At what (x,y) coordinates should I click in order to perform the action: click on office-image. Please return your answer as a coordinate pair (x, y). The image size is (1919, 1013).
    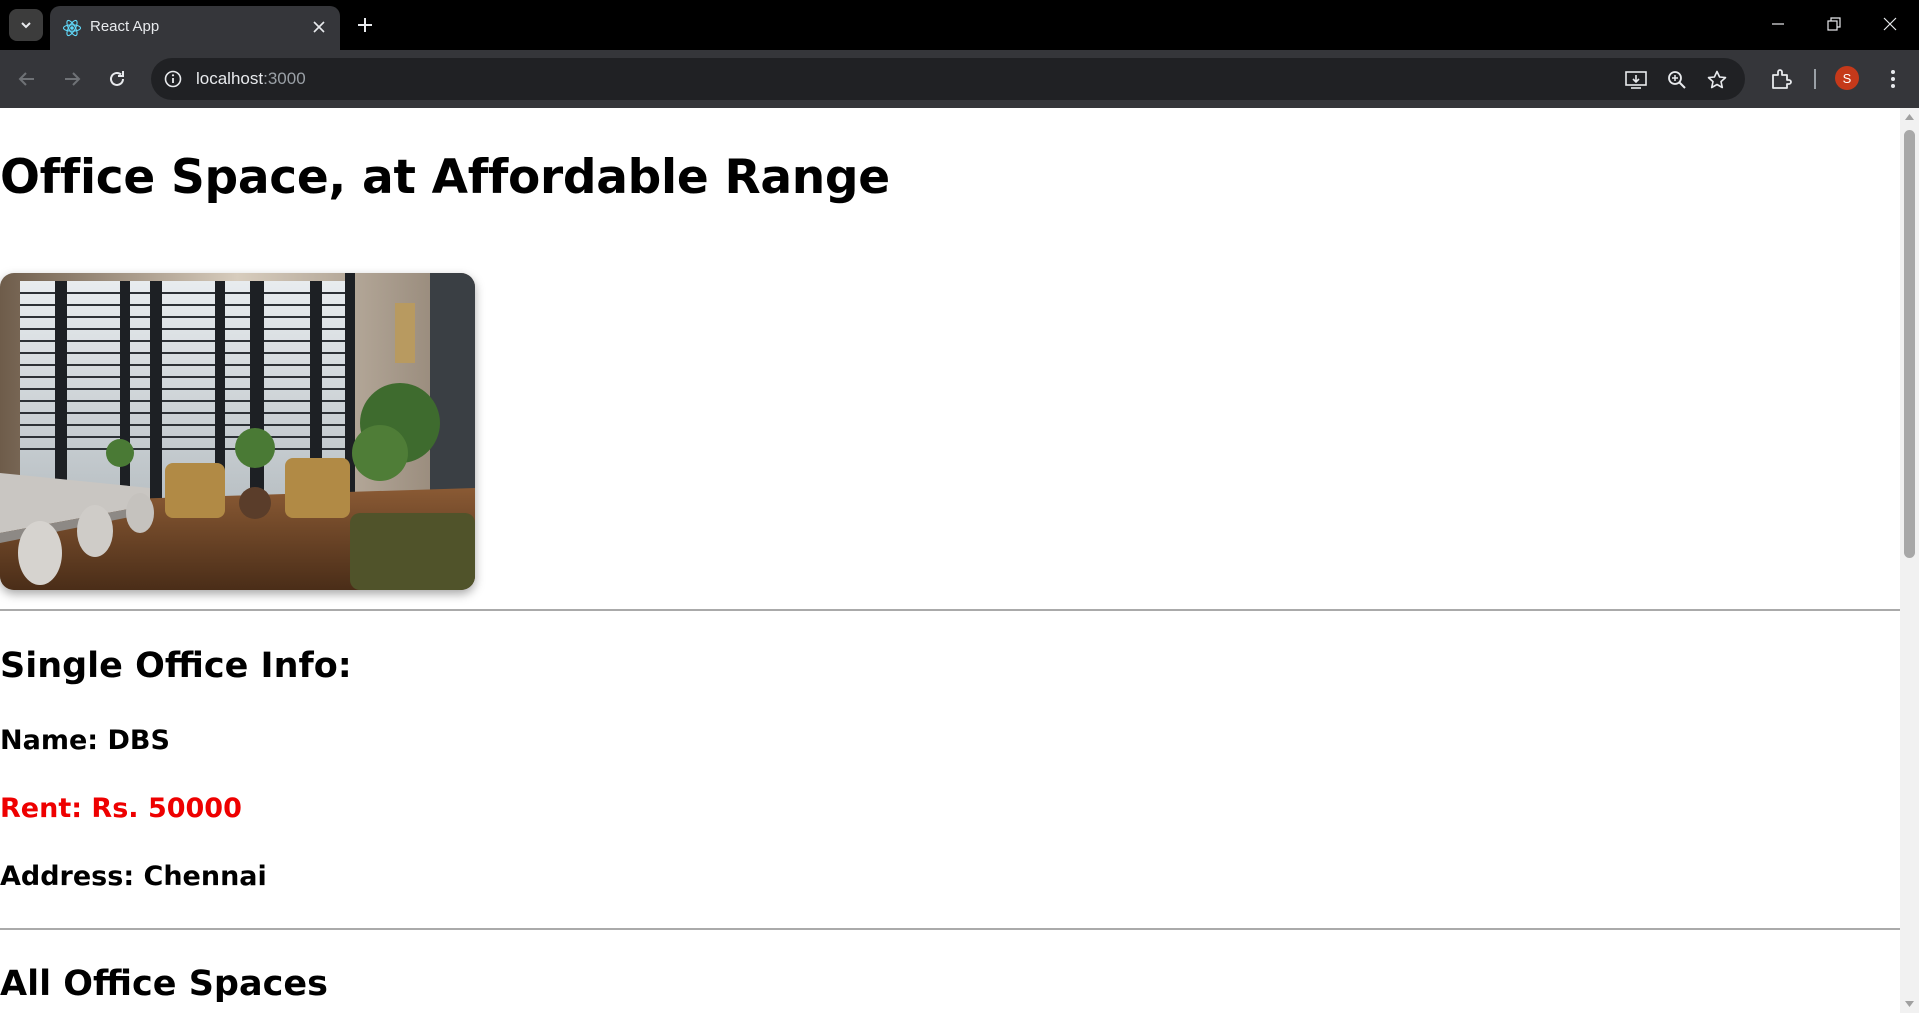
    Looking at the image, I should click on (237, 431).